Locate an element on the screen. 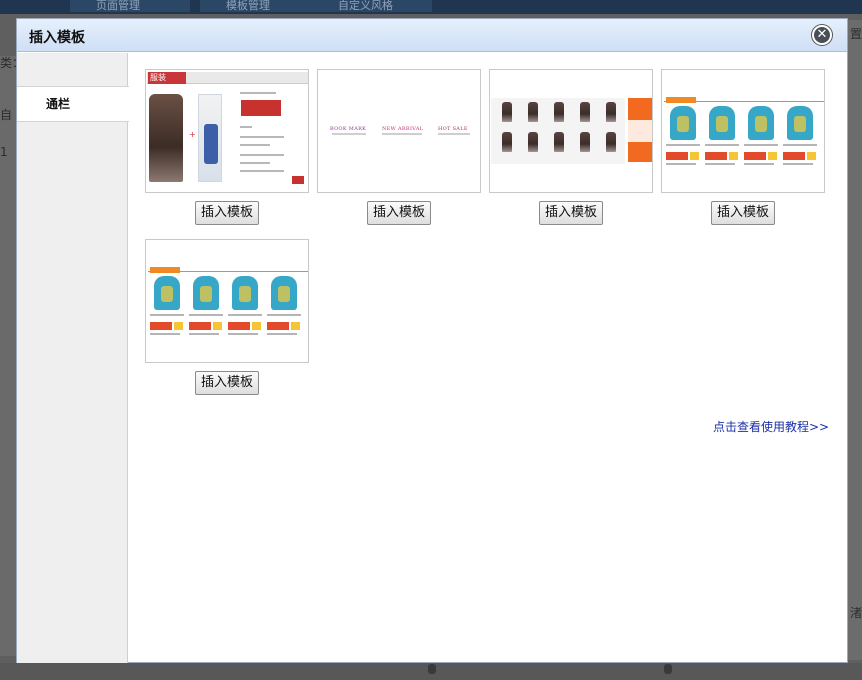  close-icon: ✕ is located at coordinates (822, 35).